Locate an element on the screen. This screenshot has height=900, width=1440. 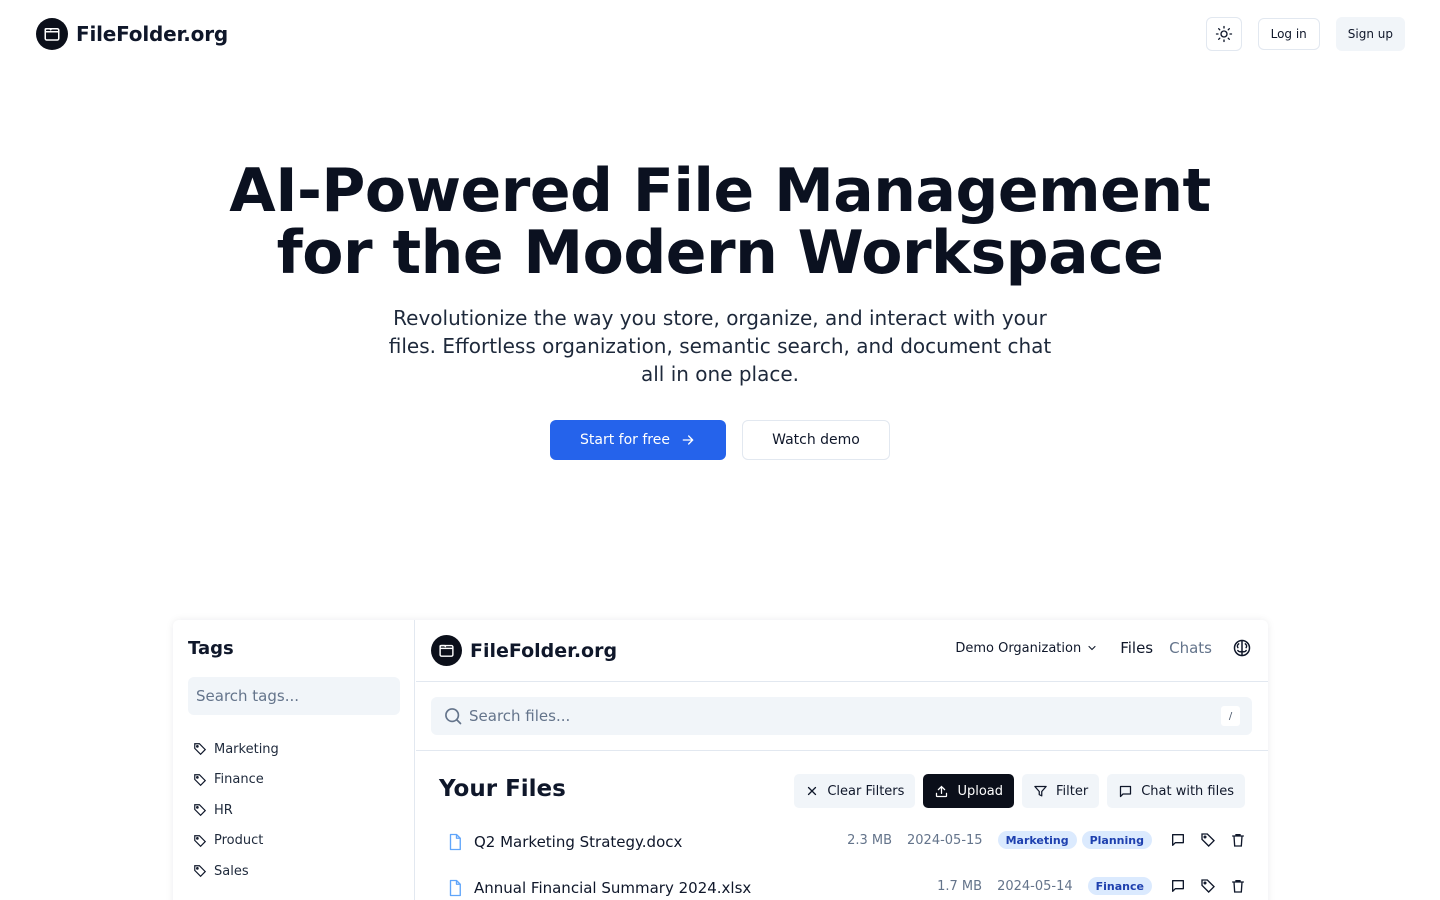
brand: FileFolder.org is located at coordinates (132, 34).